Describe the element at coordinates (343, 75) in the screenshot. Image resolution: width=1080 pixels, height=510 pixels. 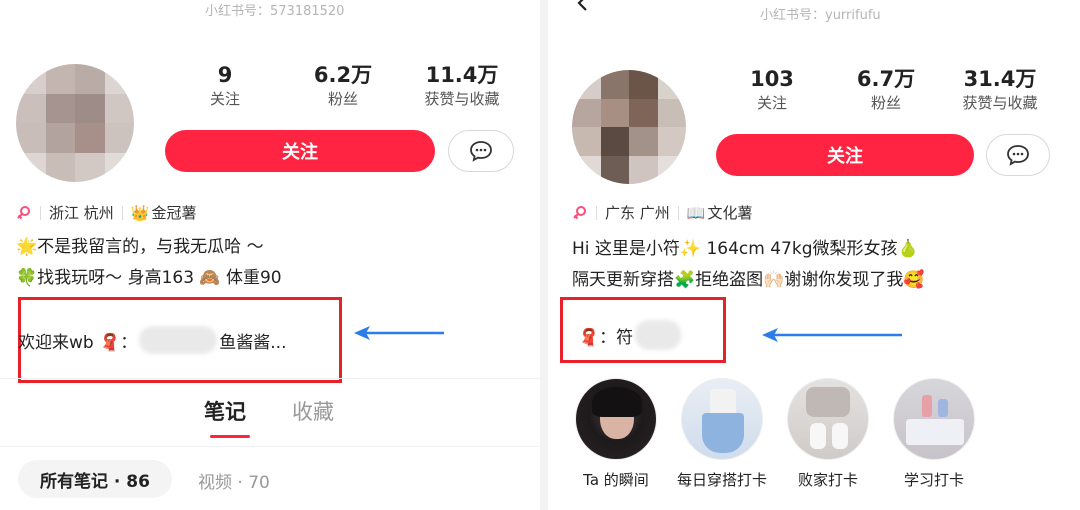
I see `stat-value: 6.2万` at that location.